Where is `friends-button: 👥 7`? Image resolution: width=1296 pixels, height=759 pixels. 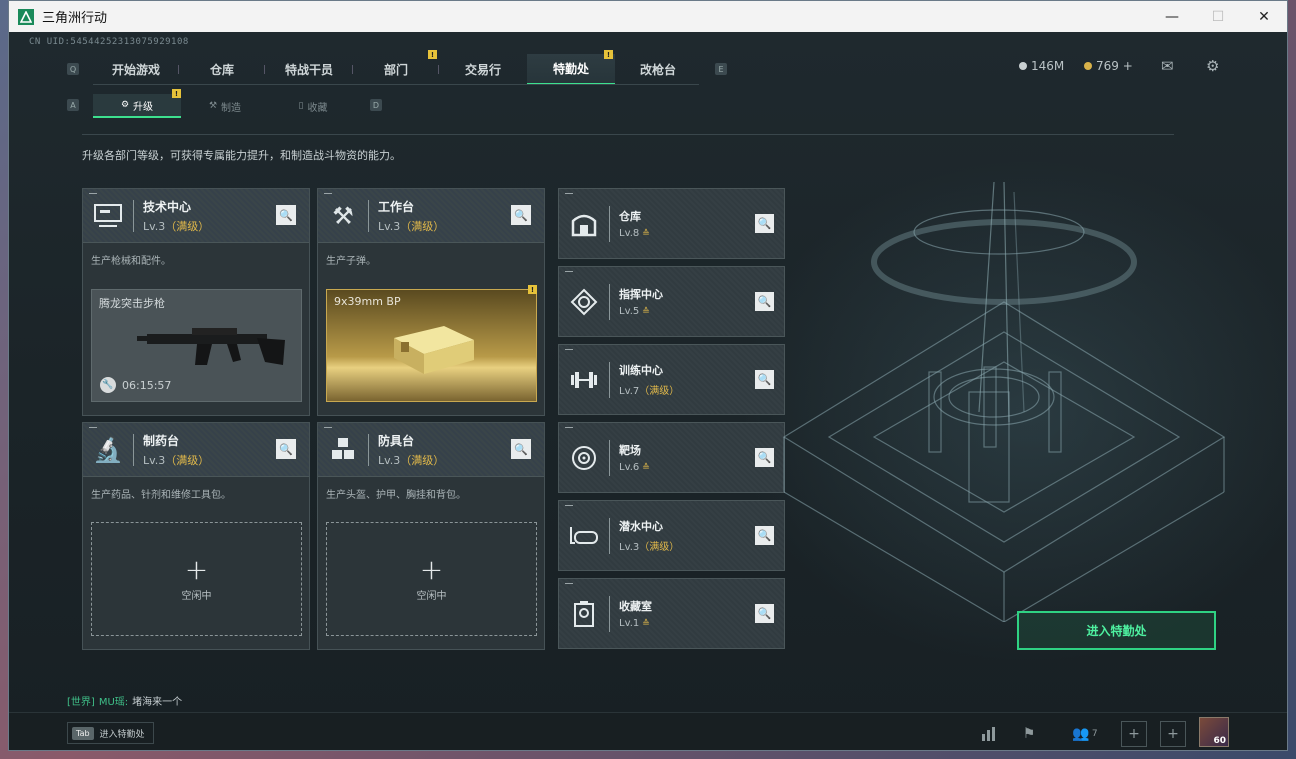 friends-button: 👥 7 is located at coordinates (1085, 734).